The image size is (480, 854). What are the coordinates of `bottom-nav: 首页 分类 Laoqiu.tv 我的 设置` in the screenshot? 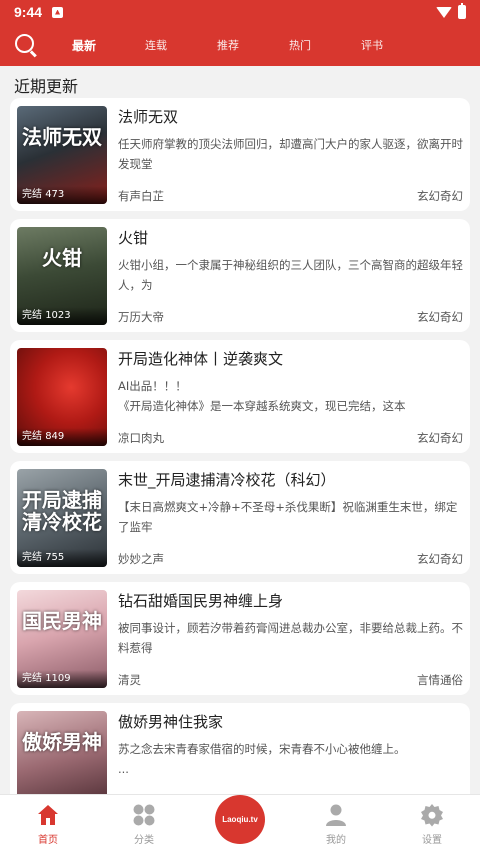 It's located at (240, 824).